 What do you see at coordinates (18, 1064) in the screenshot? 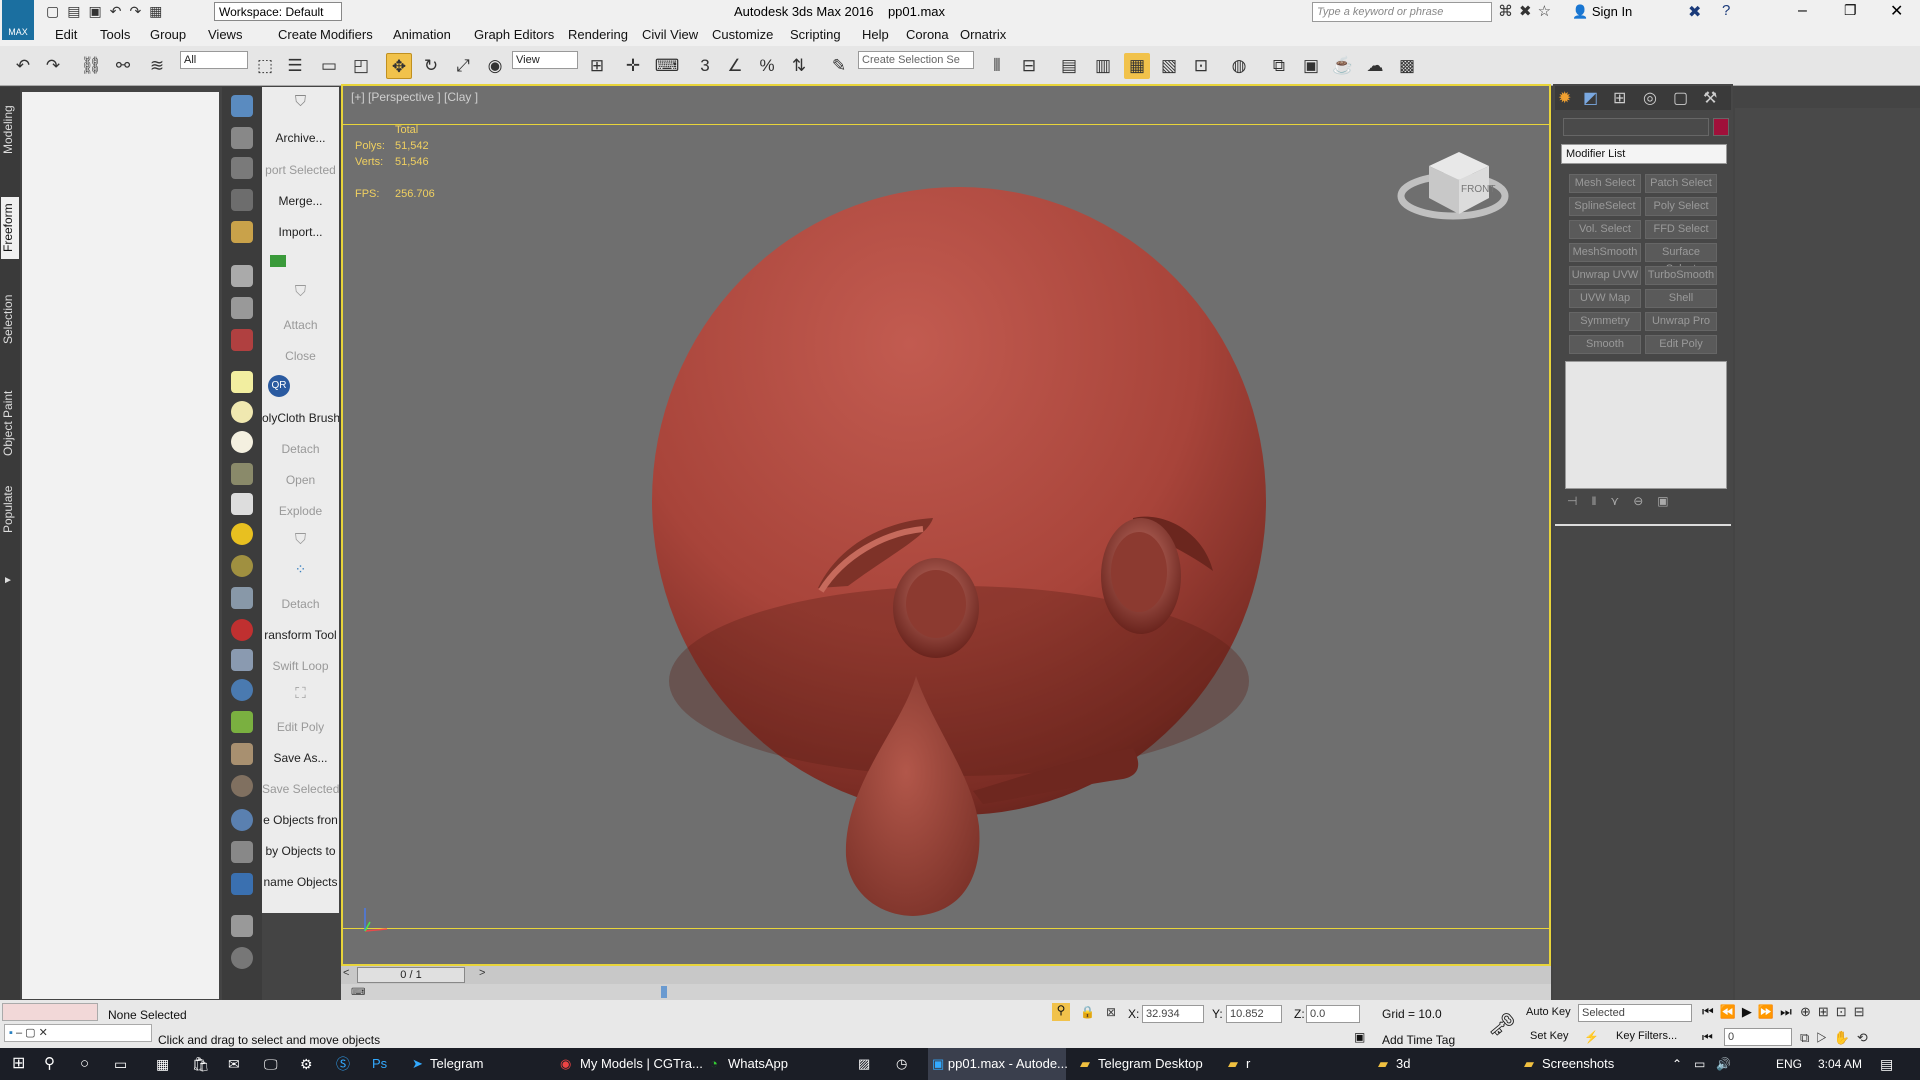
I see `start-icon: ⊞` at bounding box center [18, 1064].